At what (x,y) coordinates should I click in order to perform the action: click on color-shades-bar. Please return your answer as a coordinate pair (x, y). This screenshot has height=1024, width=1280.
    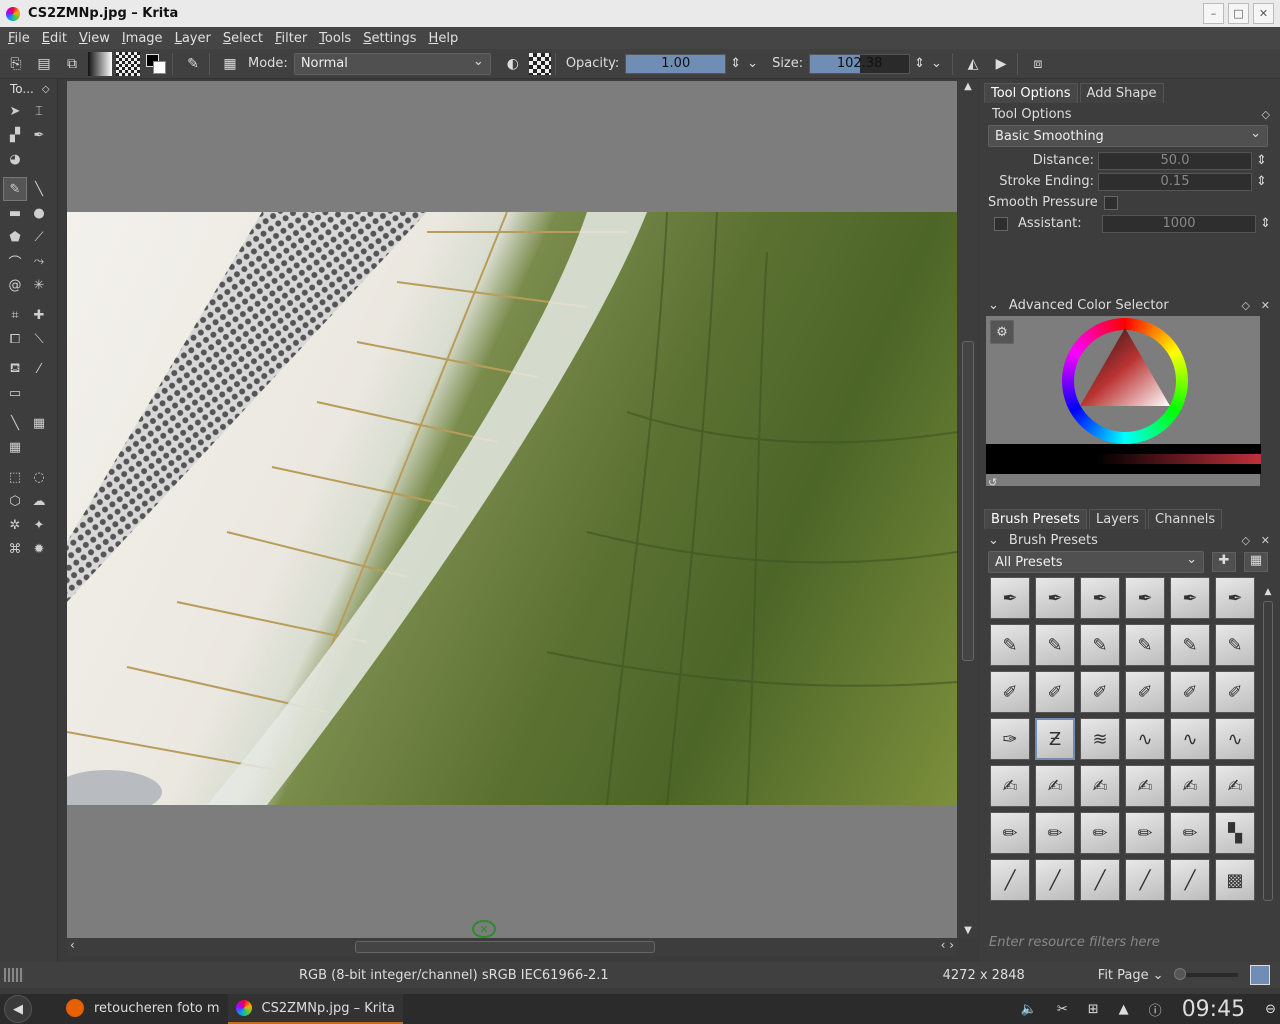
    Looking at the image, I should click on (1123, 469).